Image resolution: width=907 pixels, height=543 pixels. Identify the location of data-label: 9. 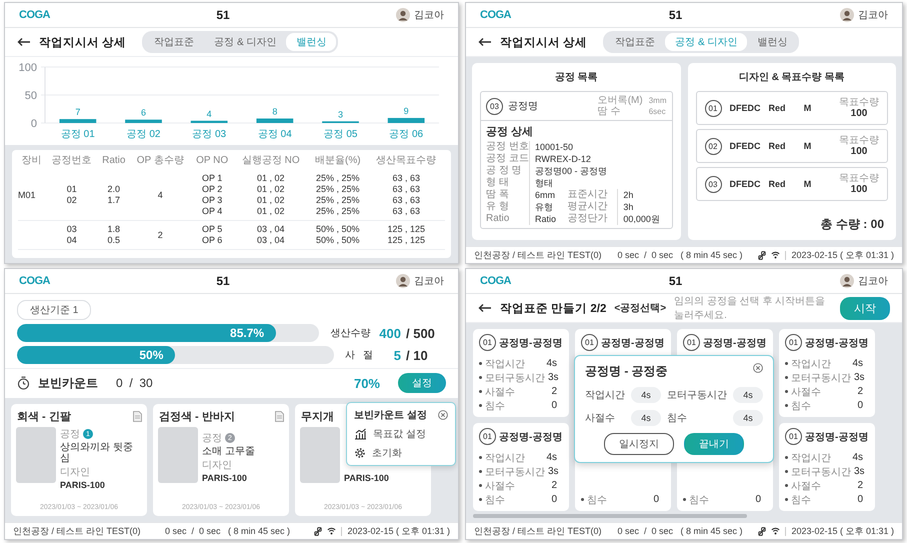
(406, 111).